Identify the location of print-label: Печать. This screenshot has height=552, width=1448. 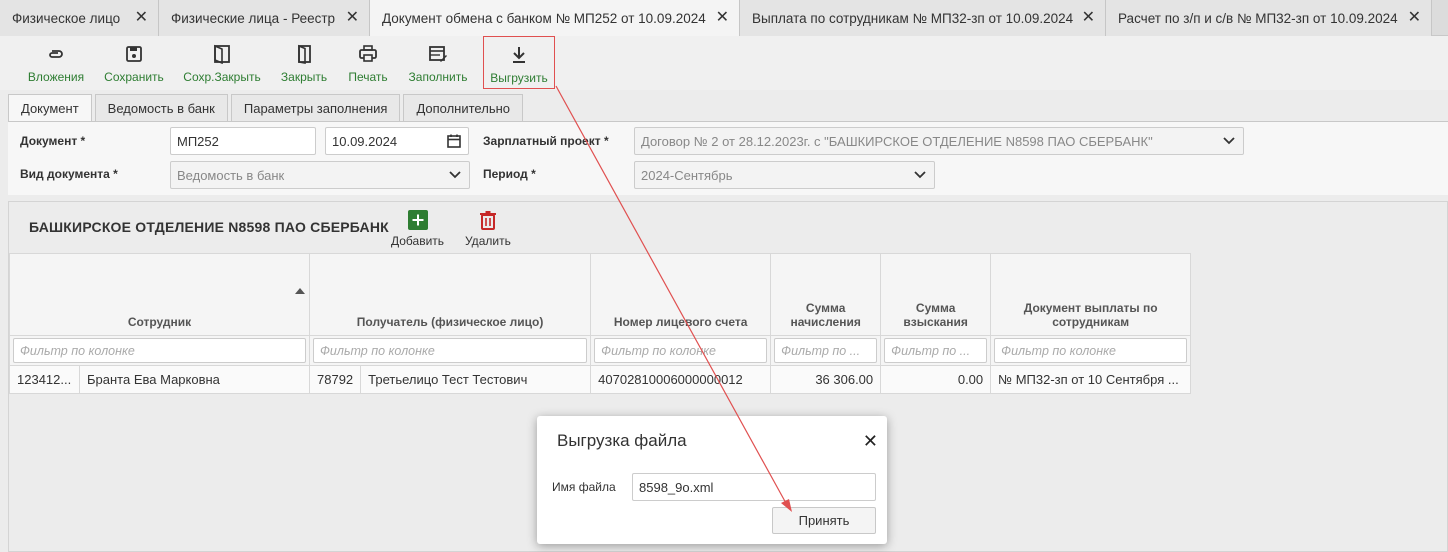
(368, 77).